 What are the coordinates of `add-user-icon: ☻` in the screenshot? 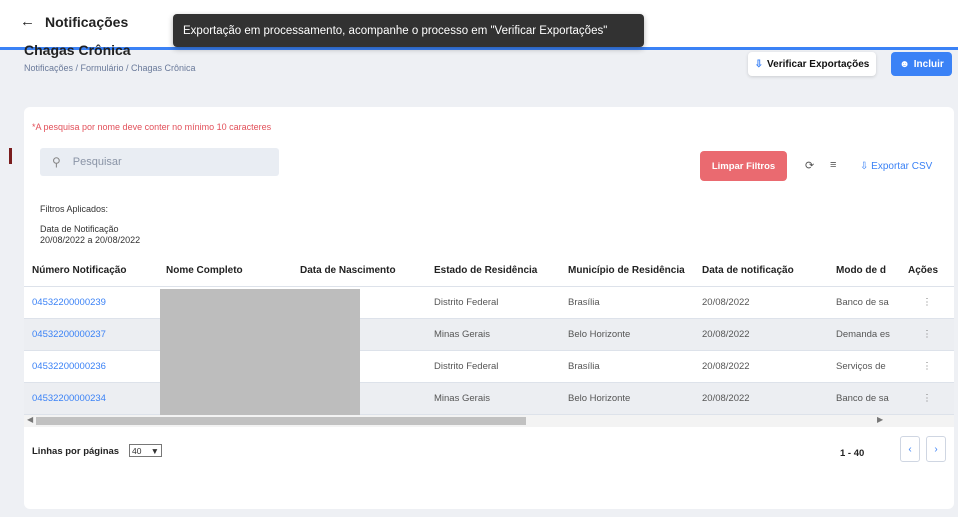 It's located at (904, 64).